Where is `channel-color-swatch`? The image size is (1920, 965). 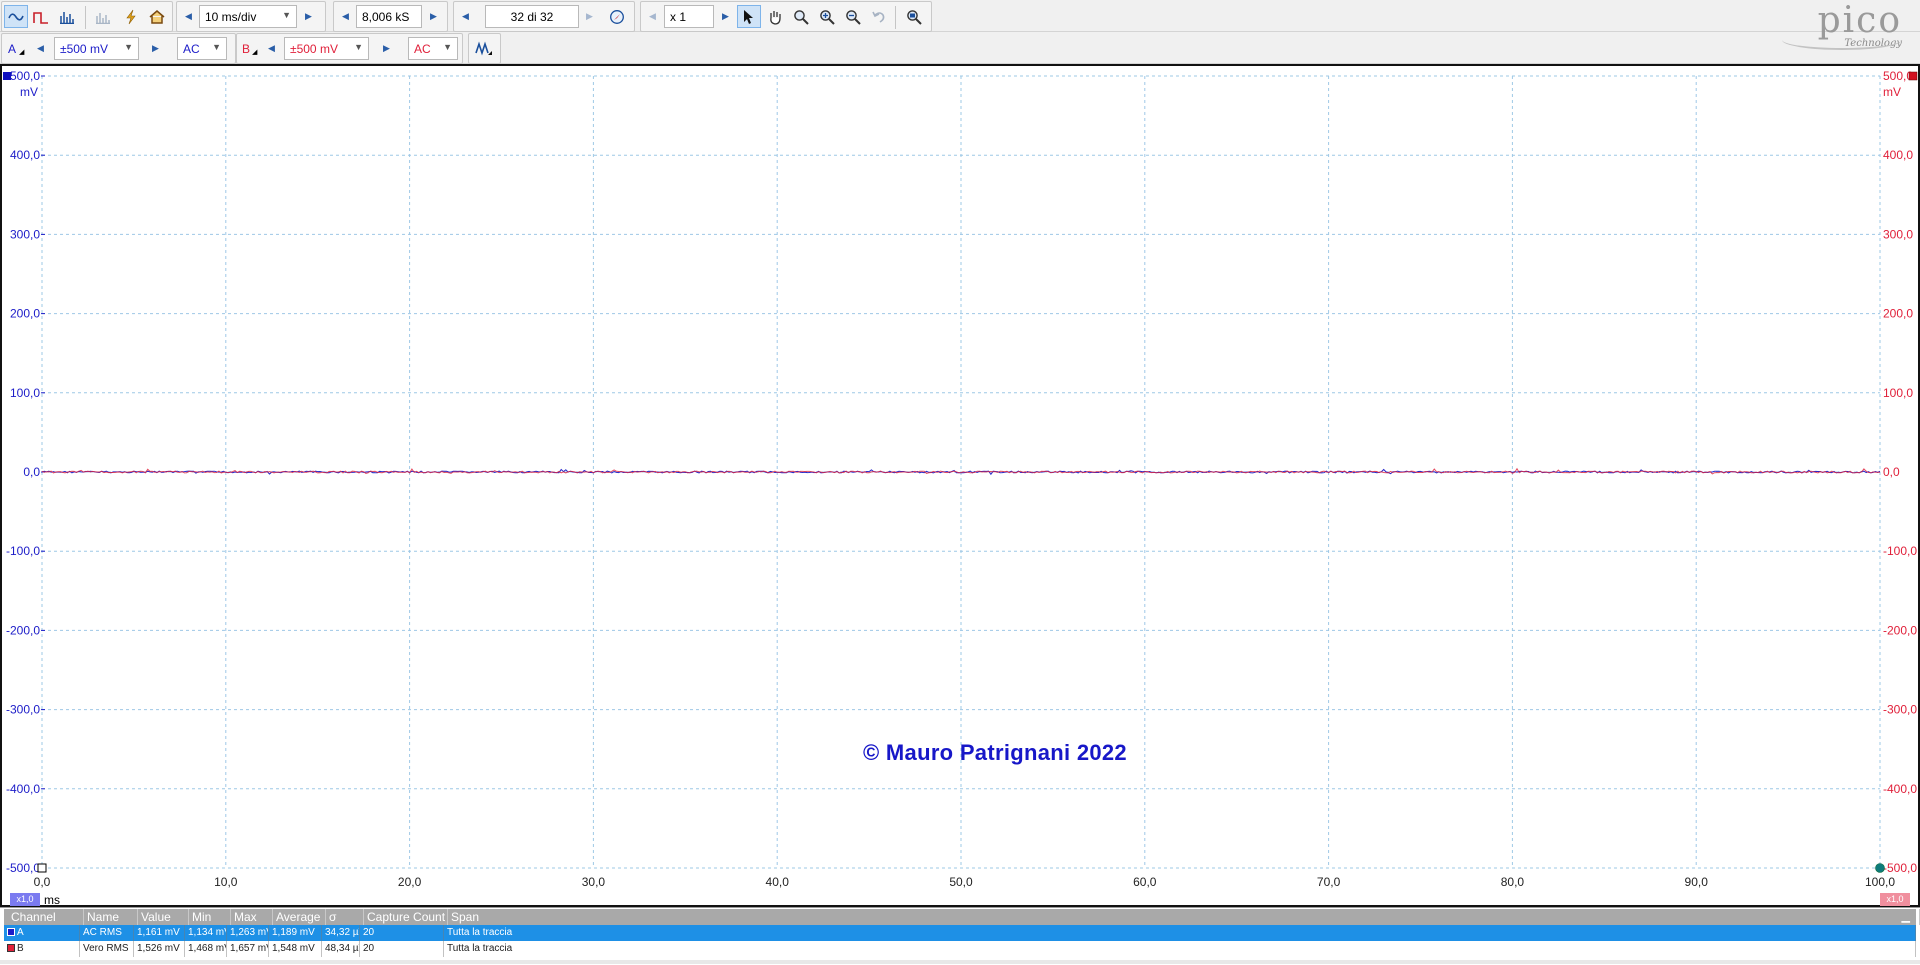
channel-color-swatch is located at coordinates (11, 932).